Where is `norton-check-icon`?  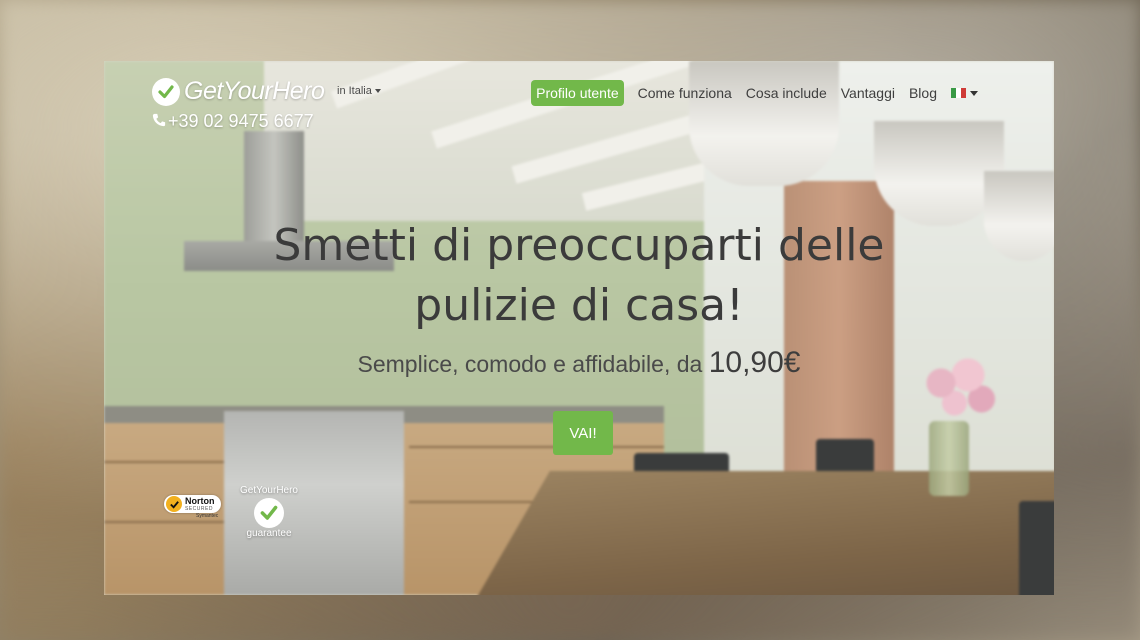 norton-check-icon is located at coordinates (174, 504).